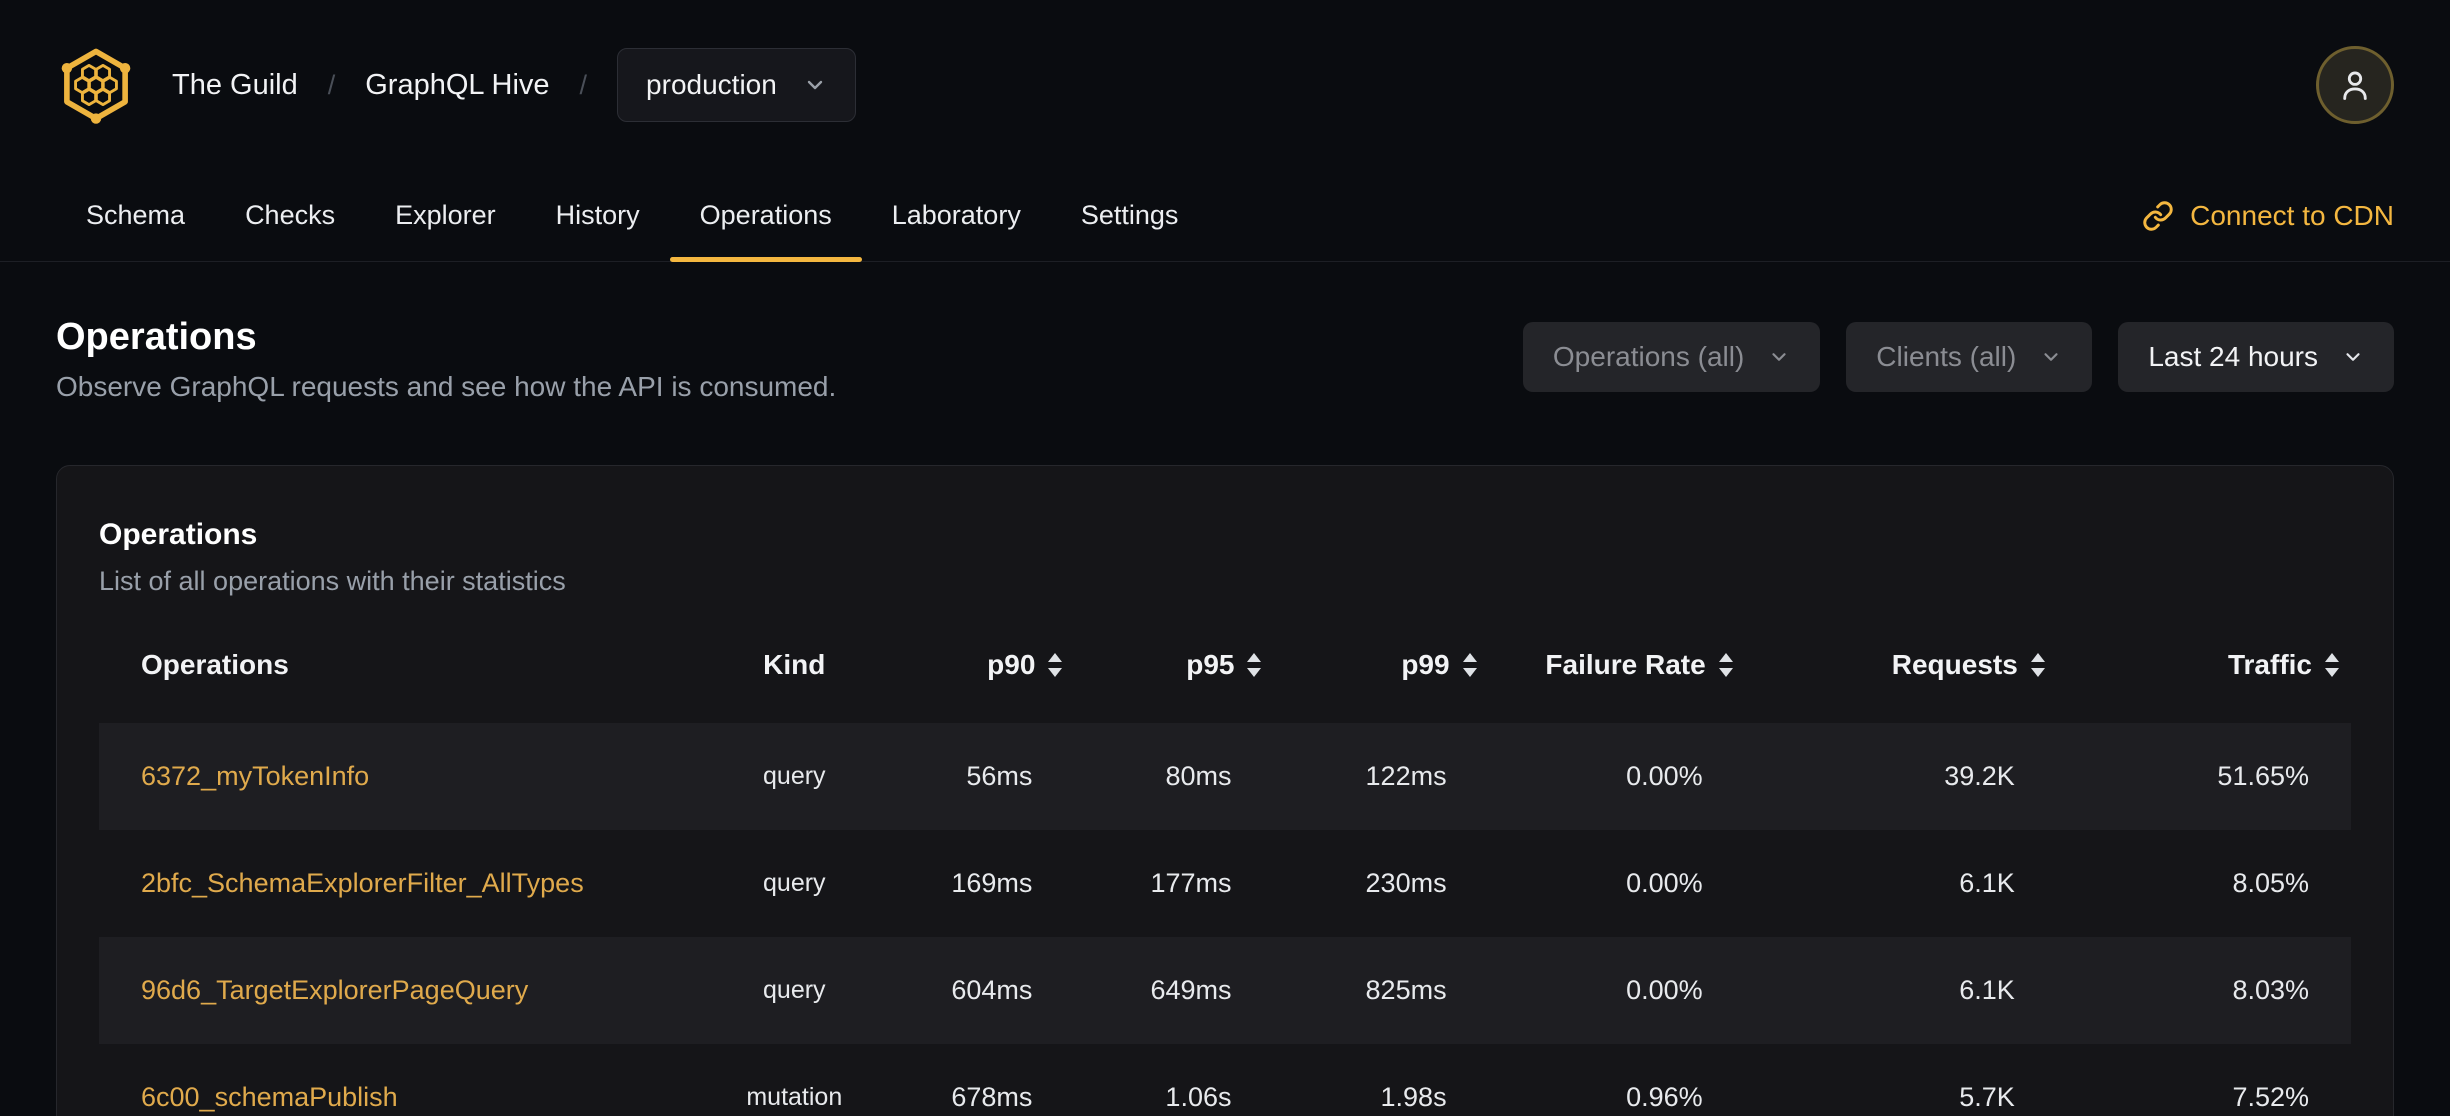 The height and width of the screenshot is (1116, 2450). What do you see at coordinates (1002, 776) in the screenshot?
I see `p90-cell: 56ms` at bounding box center [1002, 776].